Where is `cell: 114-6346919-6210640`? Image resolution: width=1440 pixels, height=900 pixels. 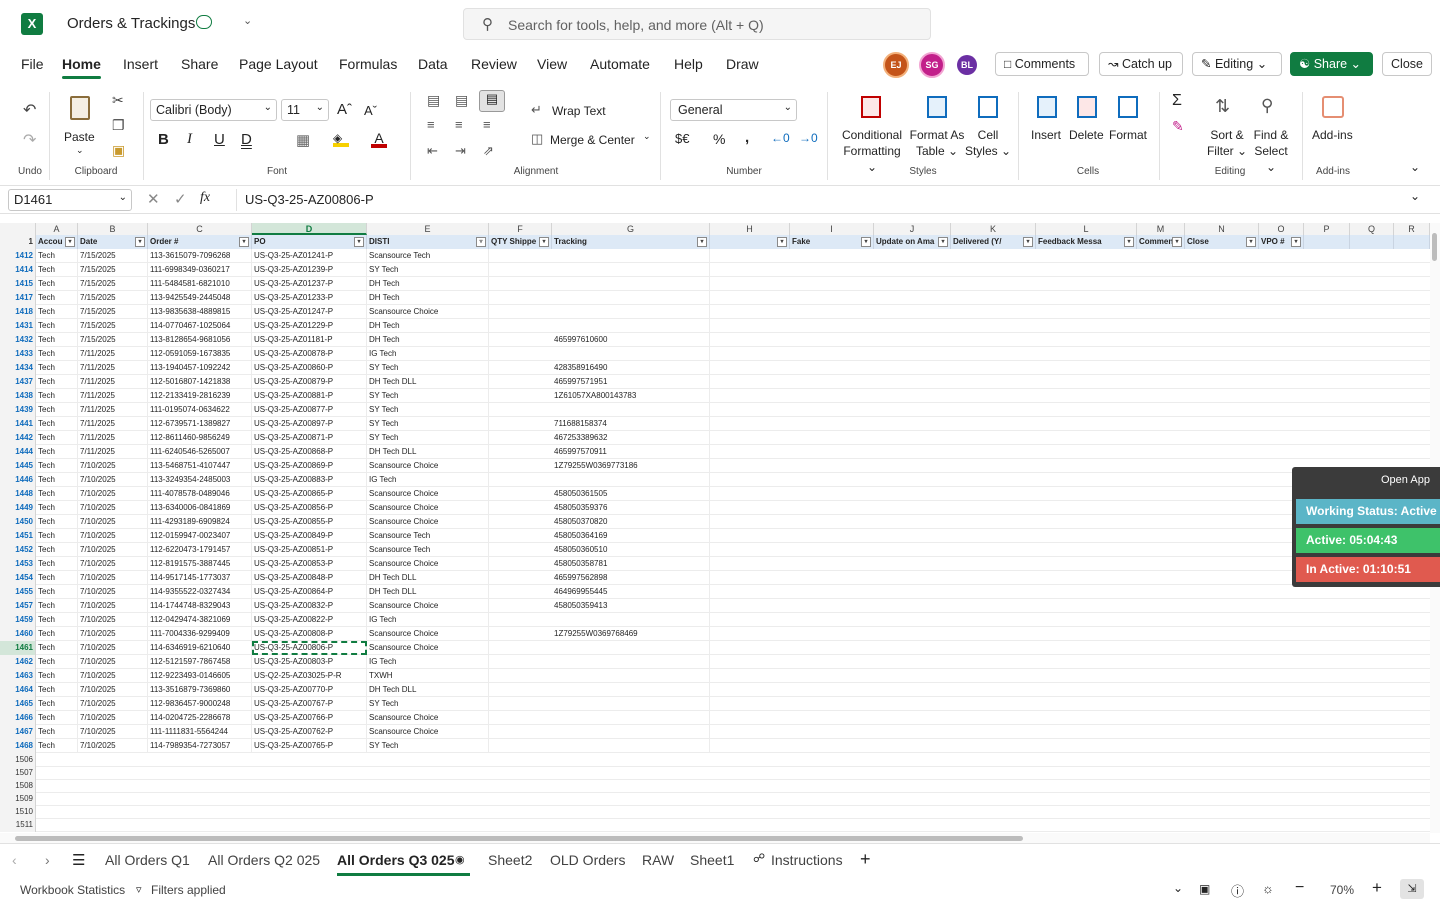
cell: 114-6346919-6210640 is located at coordinates (200, 648).